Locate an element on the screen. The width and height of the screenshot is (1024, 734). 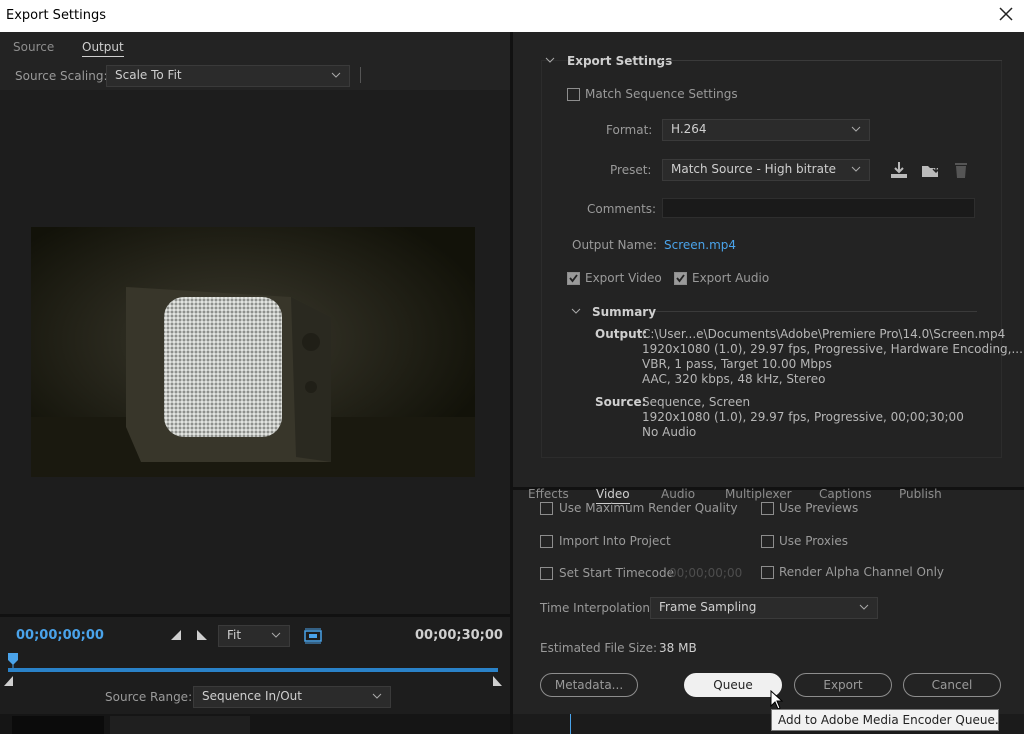
save-preset-icon is located at coordinates (899, 170).